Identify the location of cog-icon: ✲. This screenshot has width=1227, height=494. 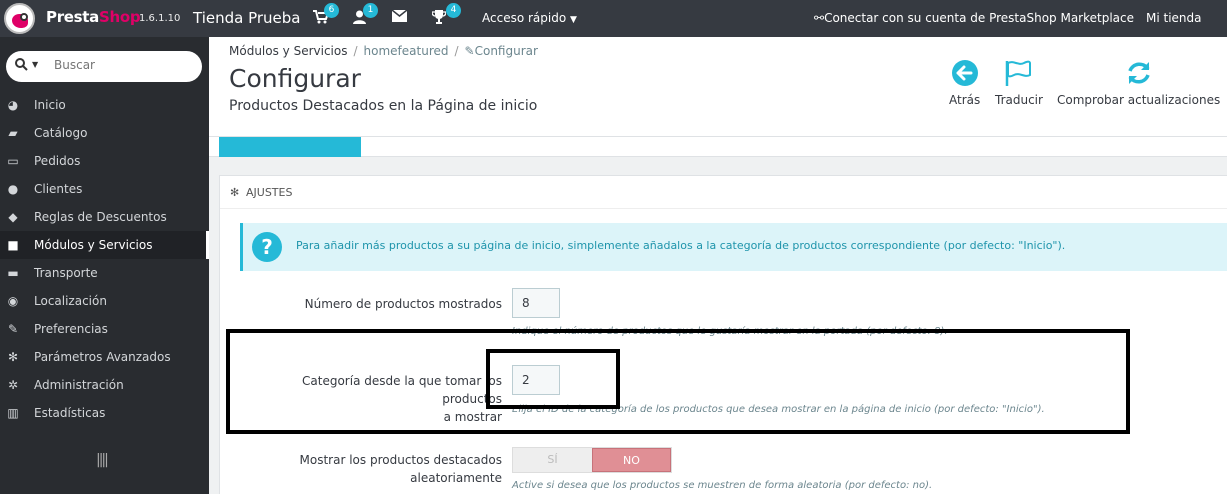
(13, 385).